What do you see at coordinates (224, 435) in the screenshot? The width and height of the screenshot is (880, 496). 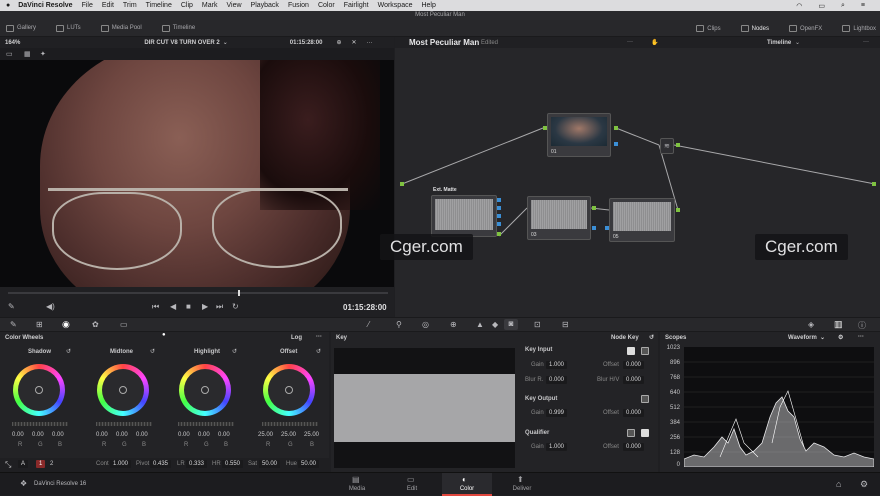 I see `highlight-b-value: 0.00` at bounding box center [224, 435].